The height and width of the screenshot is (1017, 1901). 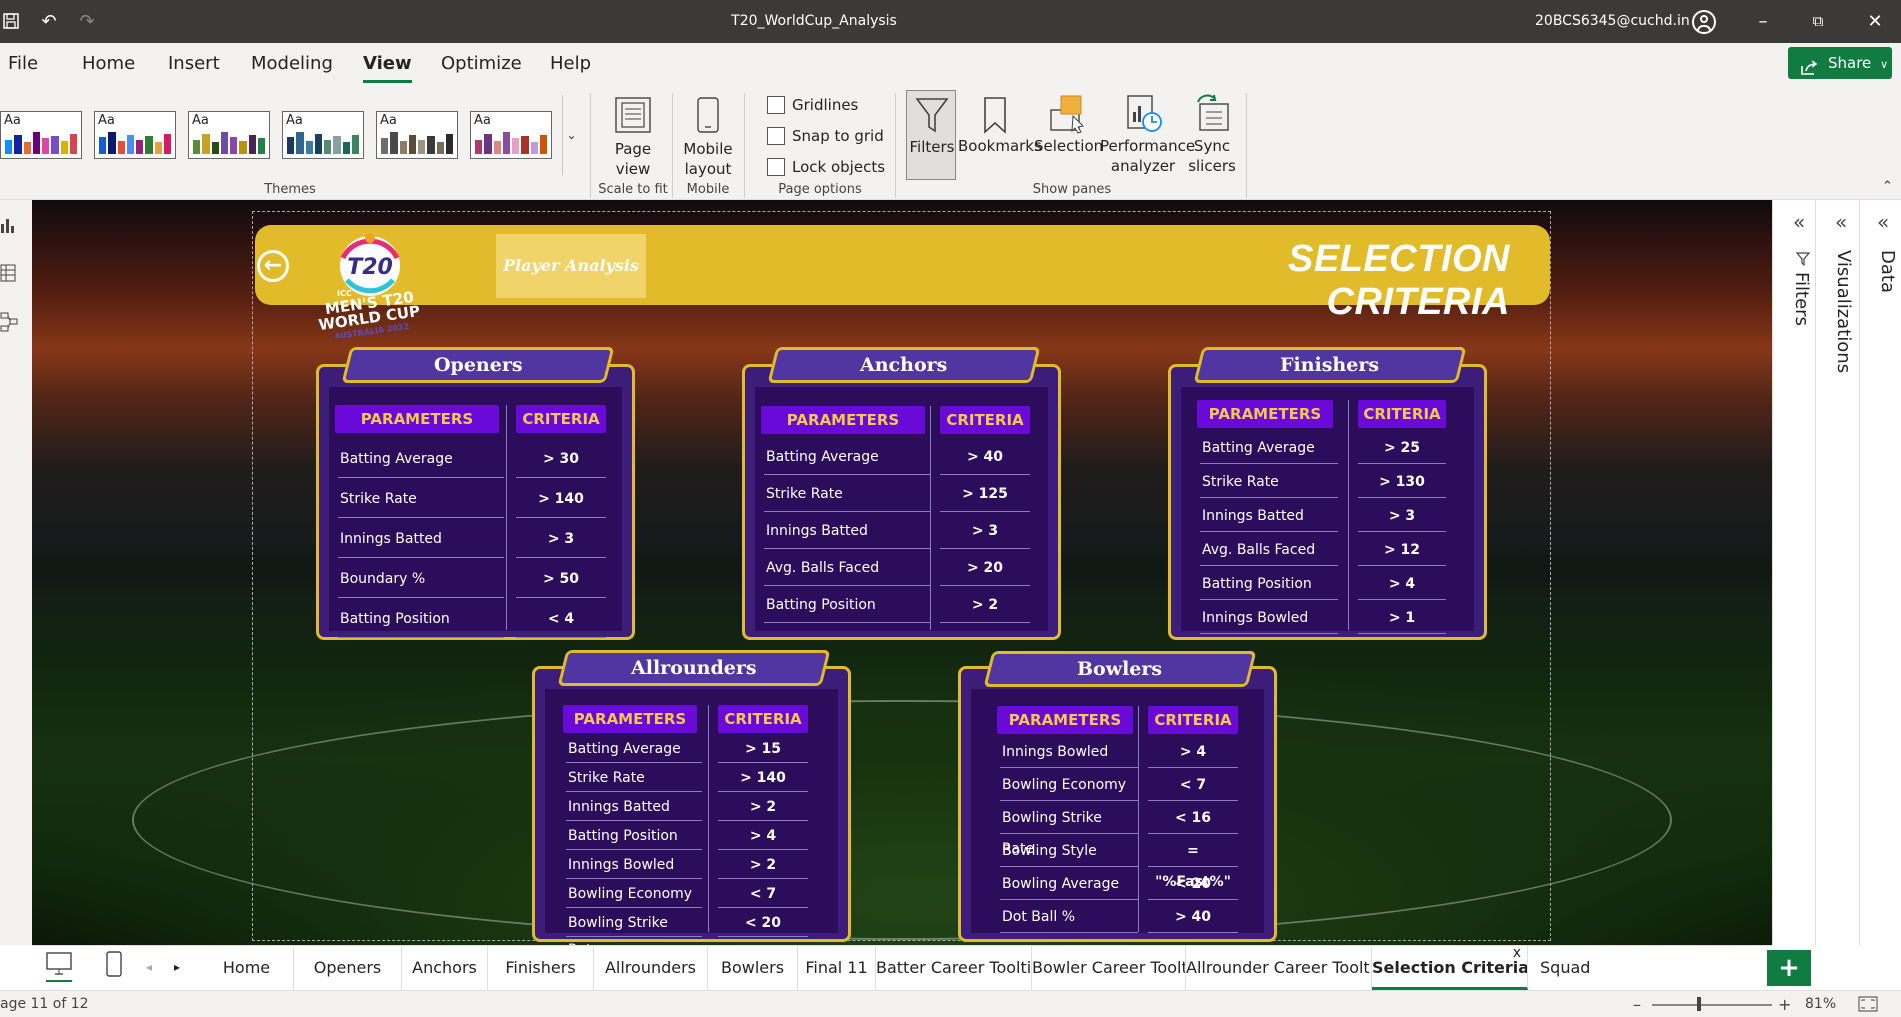 I want to click on page-tab-openers: Openers, so click(x=348, y=967).